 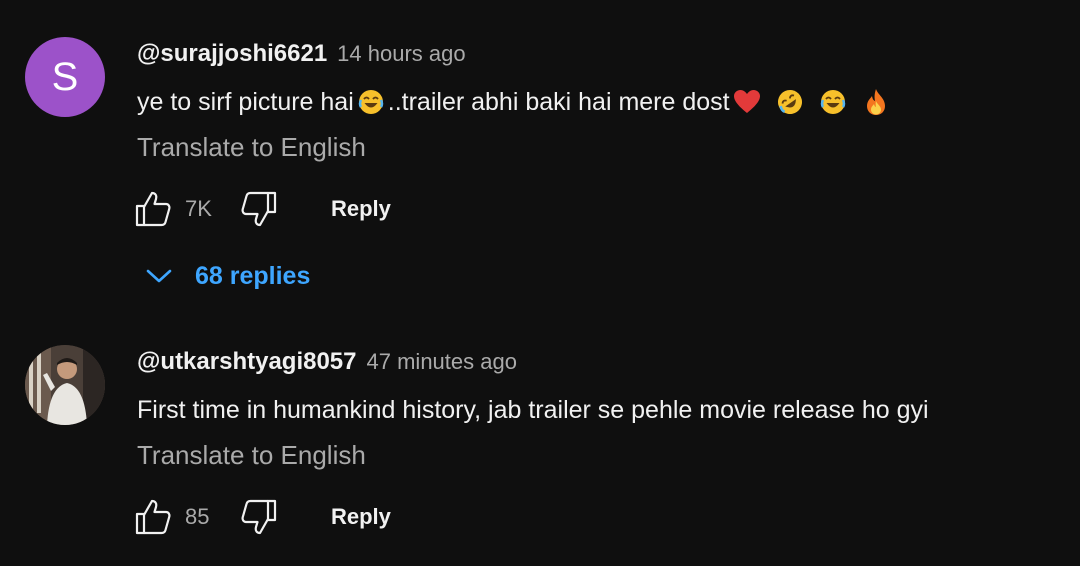 I want to click on avatar-letter: S, so click(x=65, y=76).